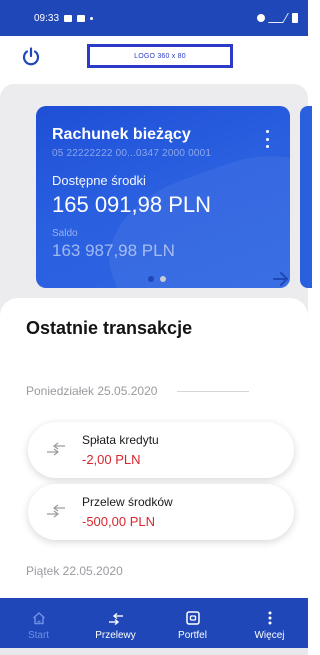  Describe the element at coordinates (120, 440) in the screenshot. I see `transaction-name: Spłata kredytu` at that location.